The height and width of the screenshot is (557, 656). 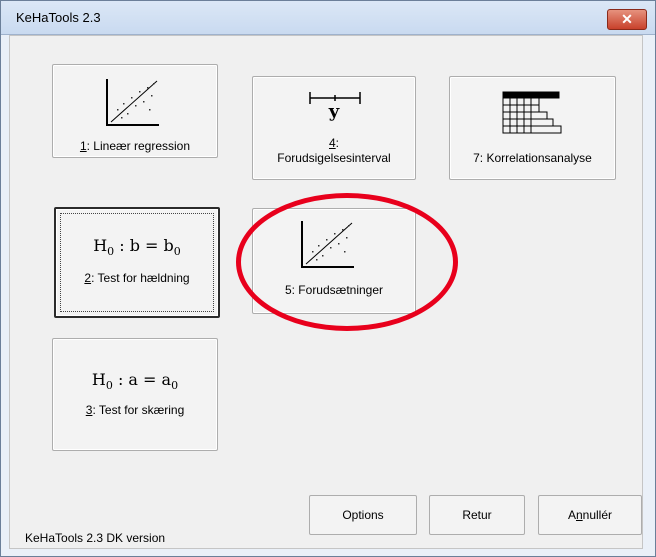 I want to click on slope-test-button: H0 : b = b0 2: Test for hældning, so click(x=137, y=262).